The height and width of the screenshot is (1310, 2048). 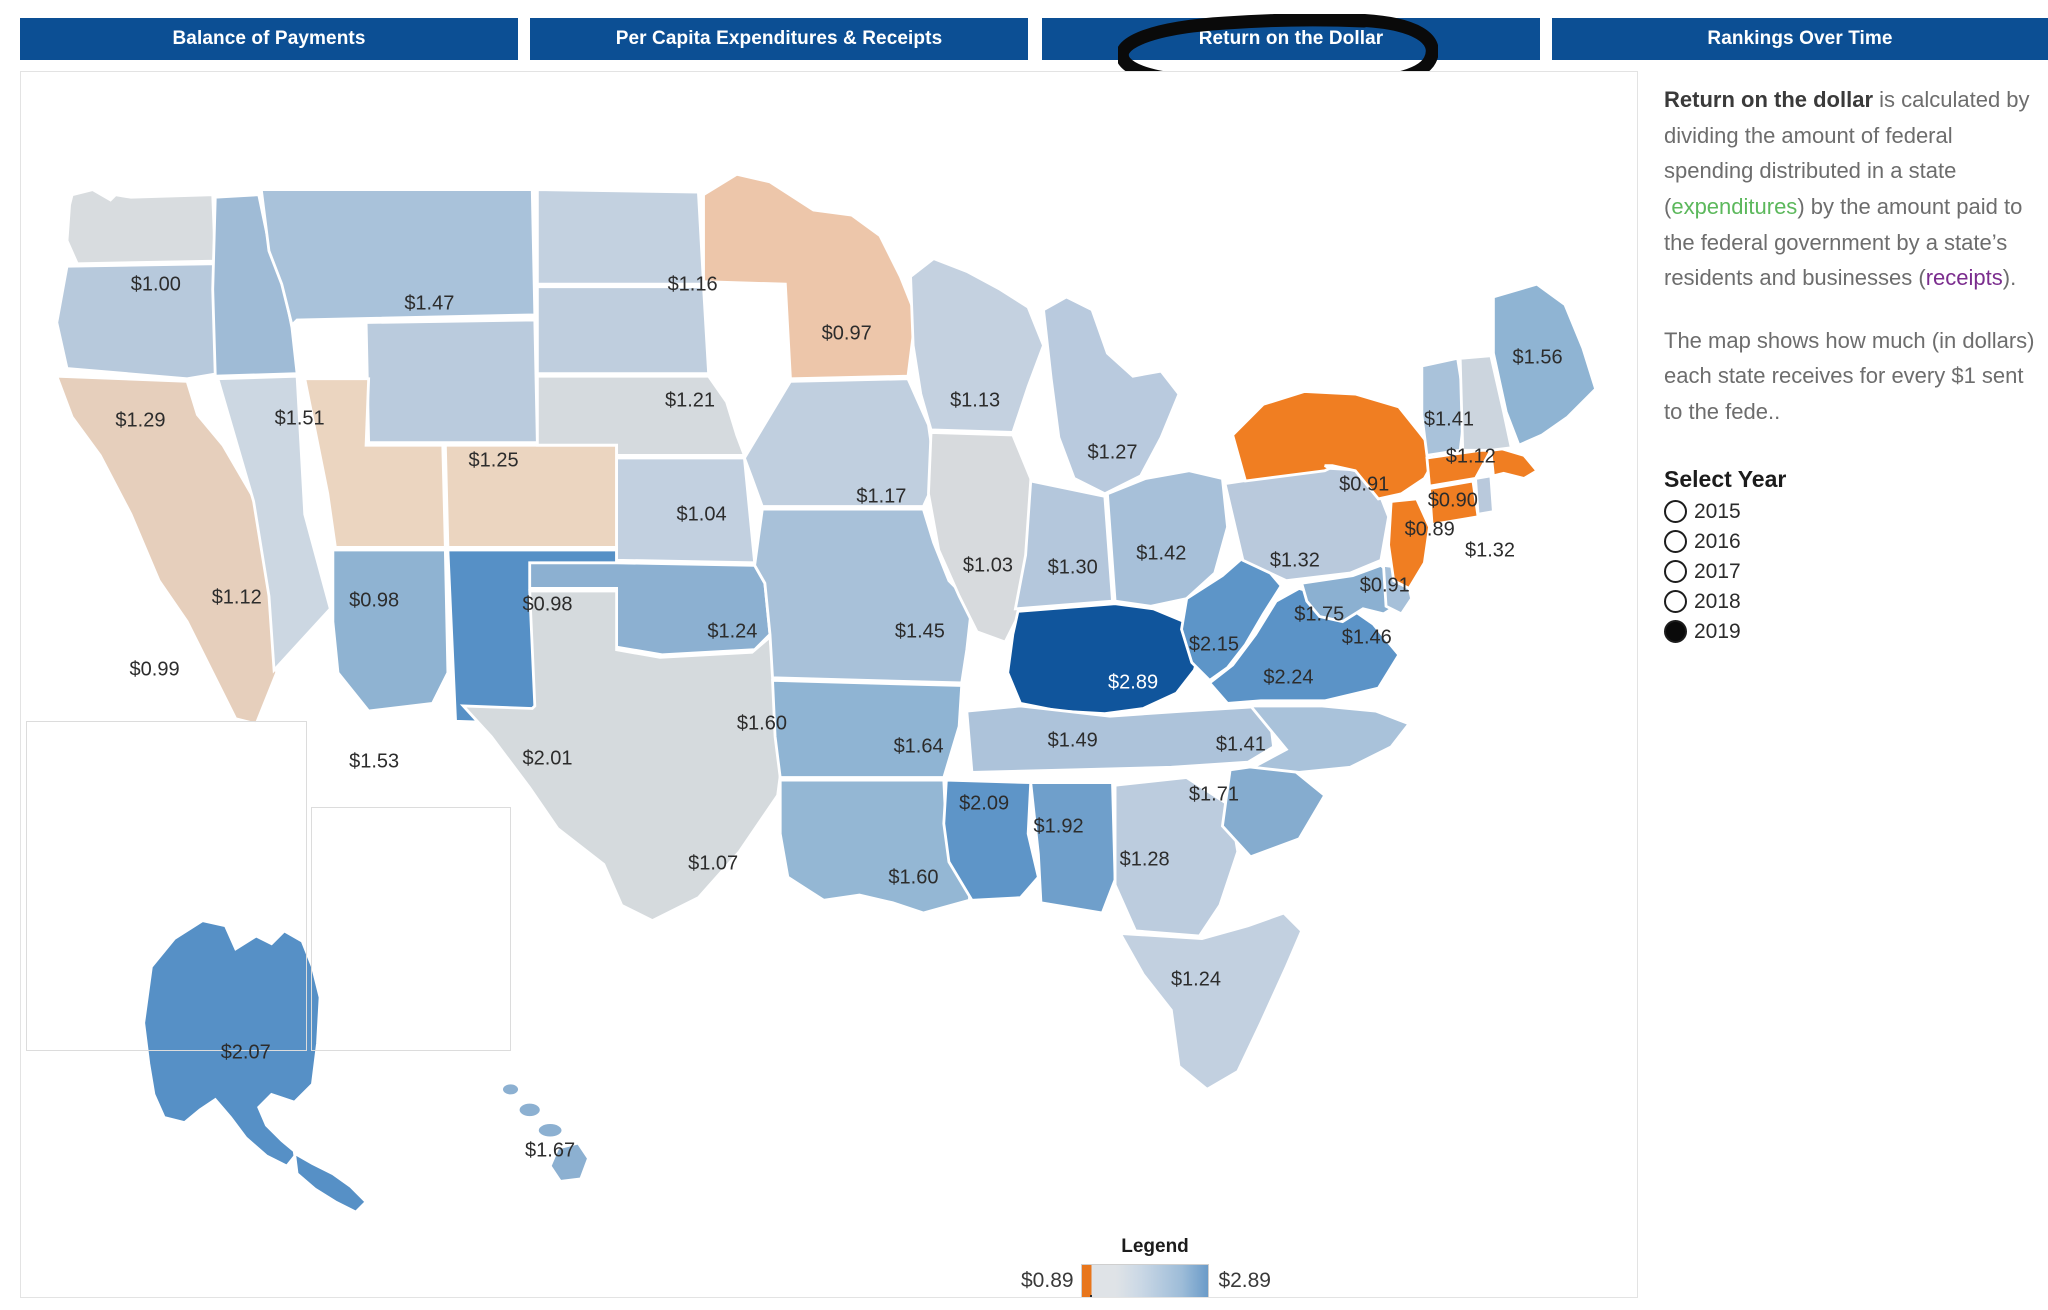 What do you see at coordinates (977, 345) in the screenshot?
I see `state-shape-WI` at bounding box center [977, 345].